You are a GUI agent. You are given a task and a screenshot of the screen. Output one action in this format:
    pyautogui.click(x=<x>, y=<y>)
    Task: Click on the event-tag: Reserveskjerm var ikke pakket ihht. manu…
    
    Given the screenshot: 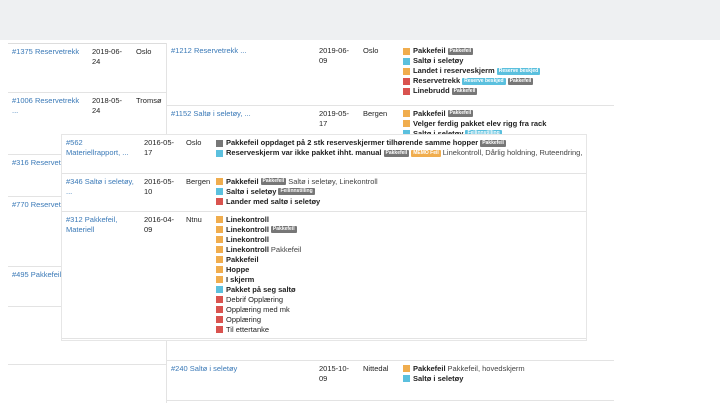 What is the action you would take?
    pyautogui.click(x=399, y=153)
    